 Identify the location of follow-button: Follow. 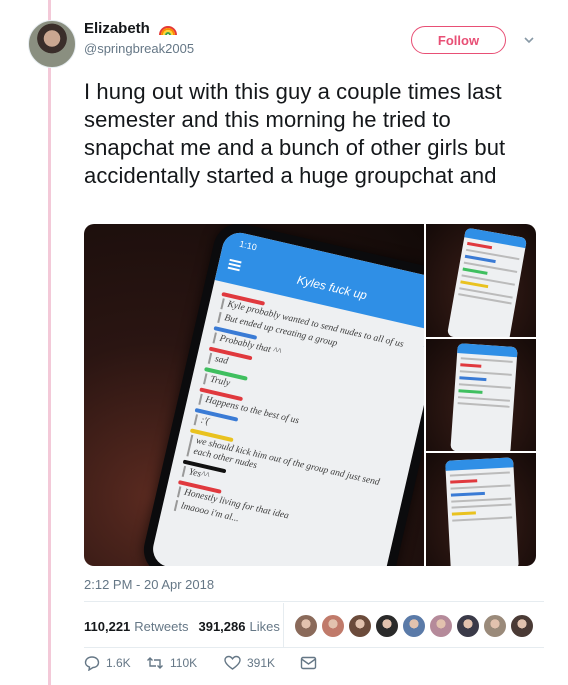
(458, 40).